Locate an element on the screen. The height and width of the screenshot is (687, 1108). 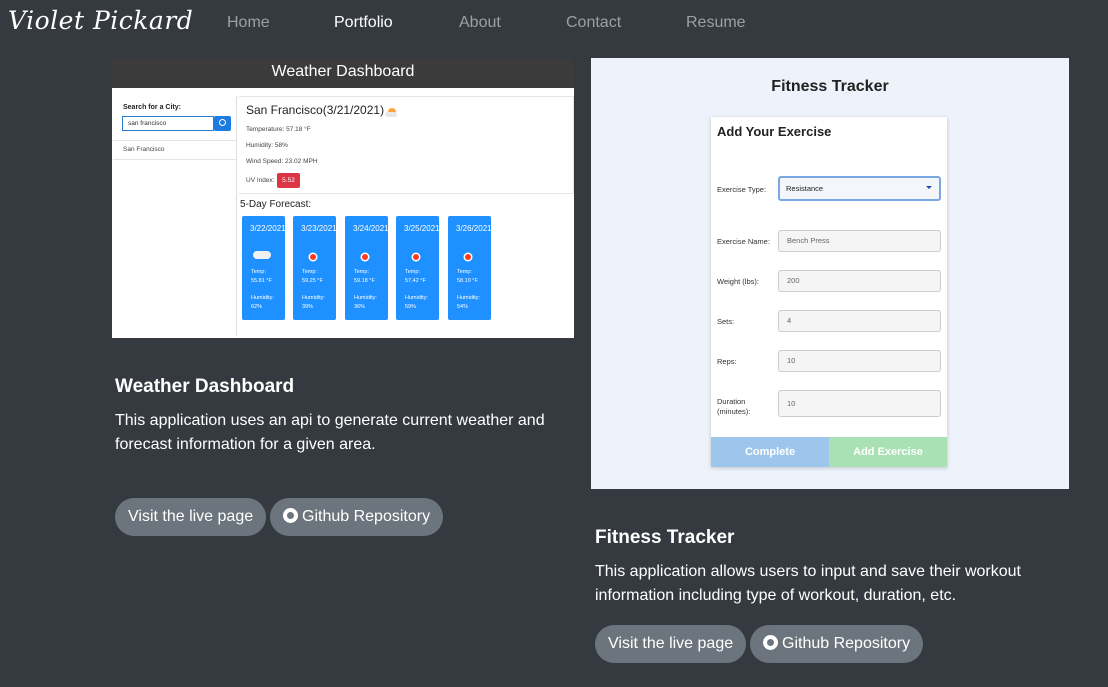
forecast-card: 3/22/2021 Temp: 55.81 °F Humidity: 62% is located at coordinates (264, 268).